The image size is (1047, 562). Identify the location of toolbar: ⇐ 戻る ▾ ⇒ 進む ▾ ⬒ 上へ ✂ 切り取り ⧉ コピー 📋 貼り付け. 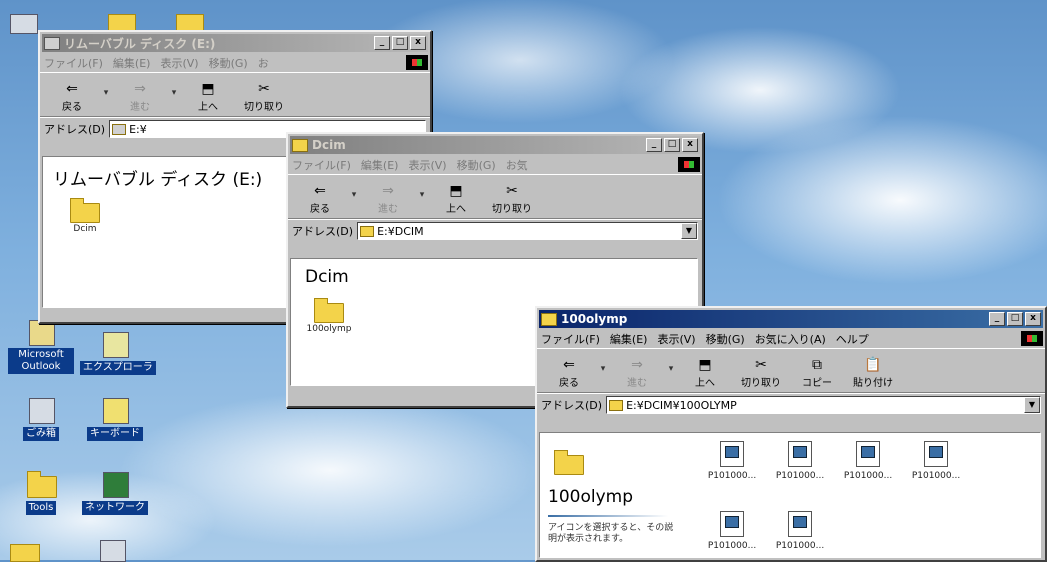
(791, 370).